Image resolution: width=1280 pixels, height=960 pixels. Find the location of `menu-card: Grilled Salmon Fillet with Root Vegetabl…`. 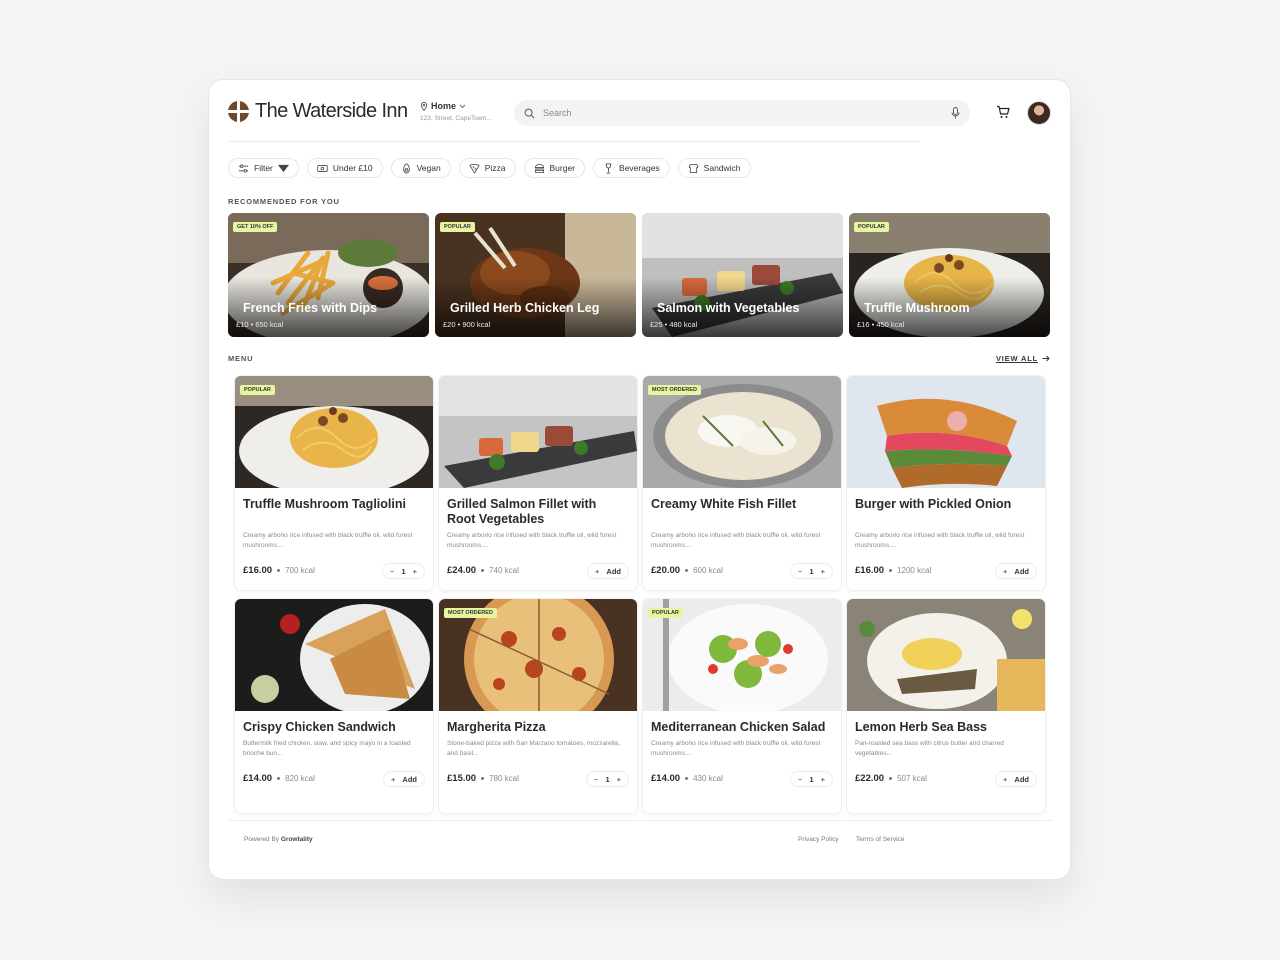

menu-card: Grilled Salmon Fillet with Root Vegetabl… is located at coordinates (538, 483).